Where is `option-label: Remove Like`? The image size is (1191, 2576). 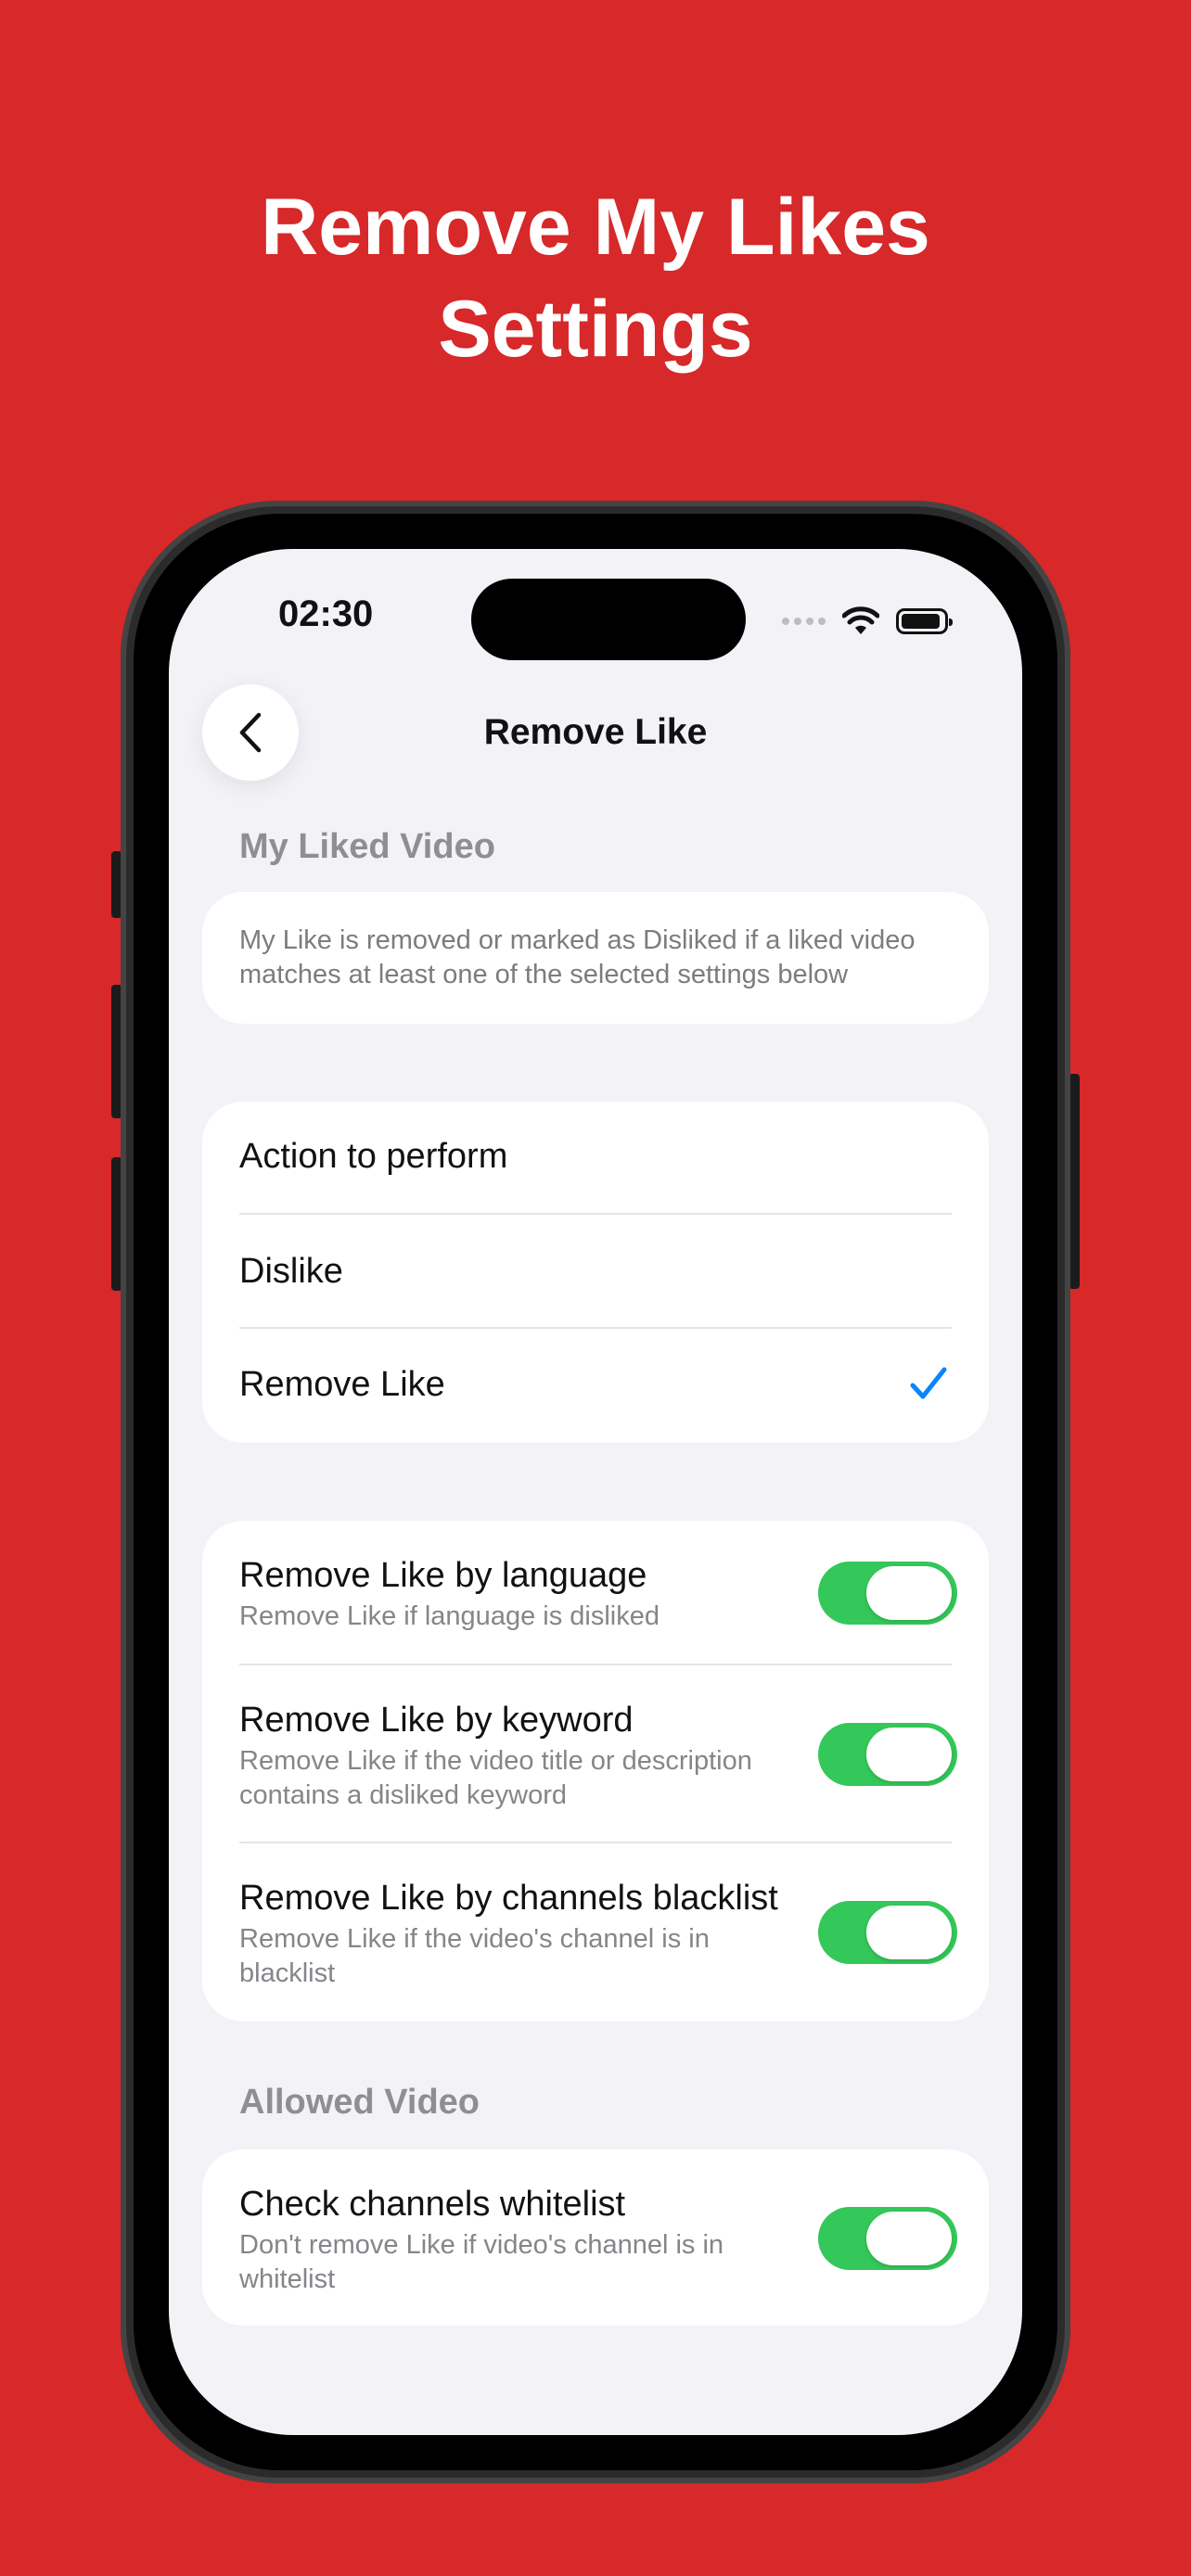
option-label: Remove Like is located at coordinates (342, 1384).